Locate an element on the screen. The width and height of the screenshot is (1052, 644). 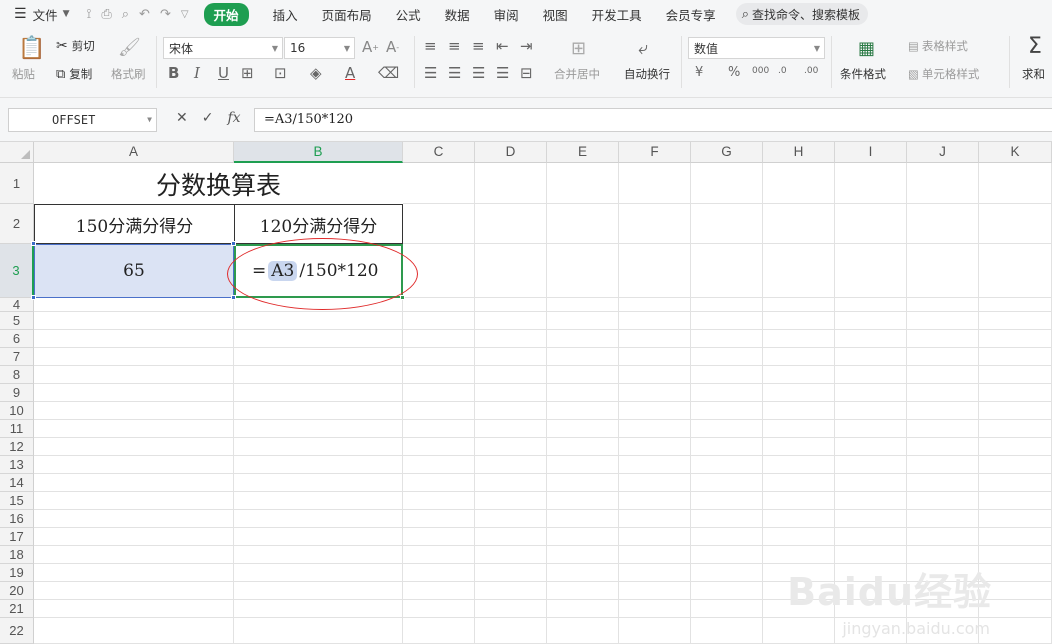
thousands-icon: 000 is located at coordinates (760, 71).